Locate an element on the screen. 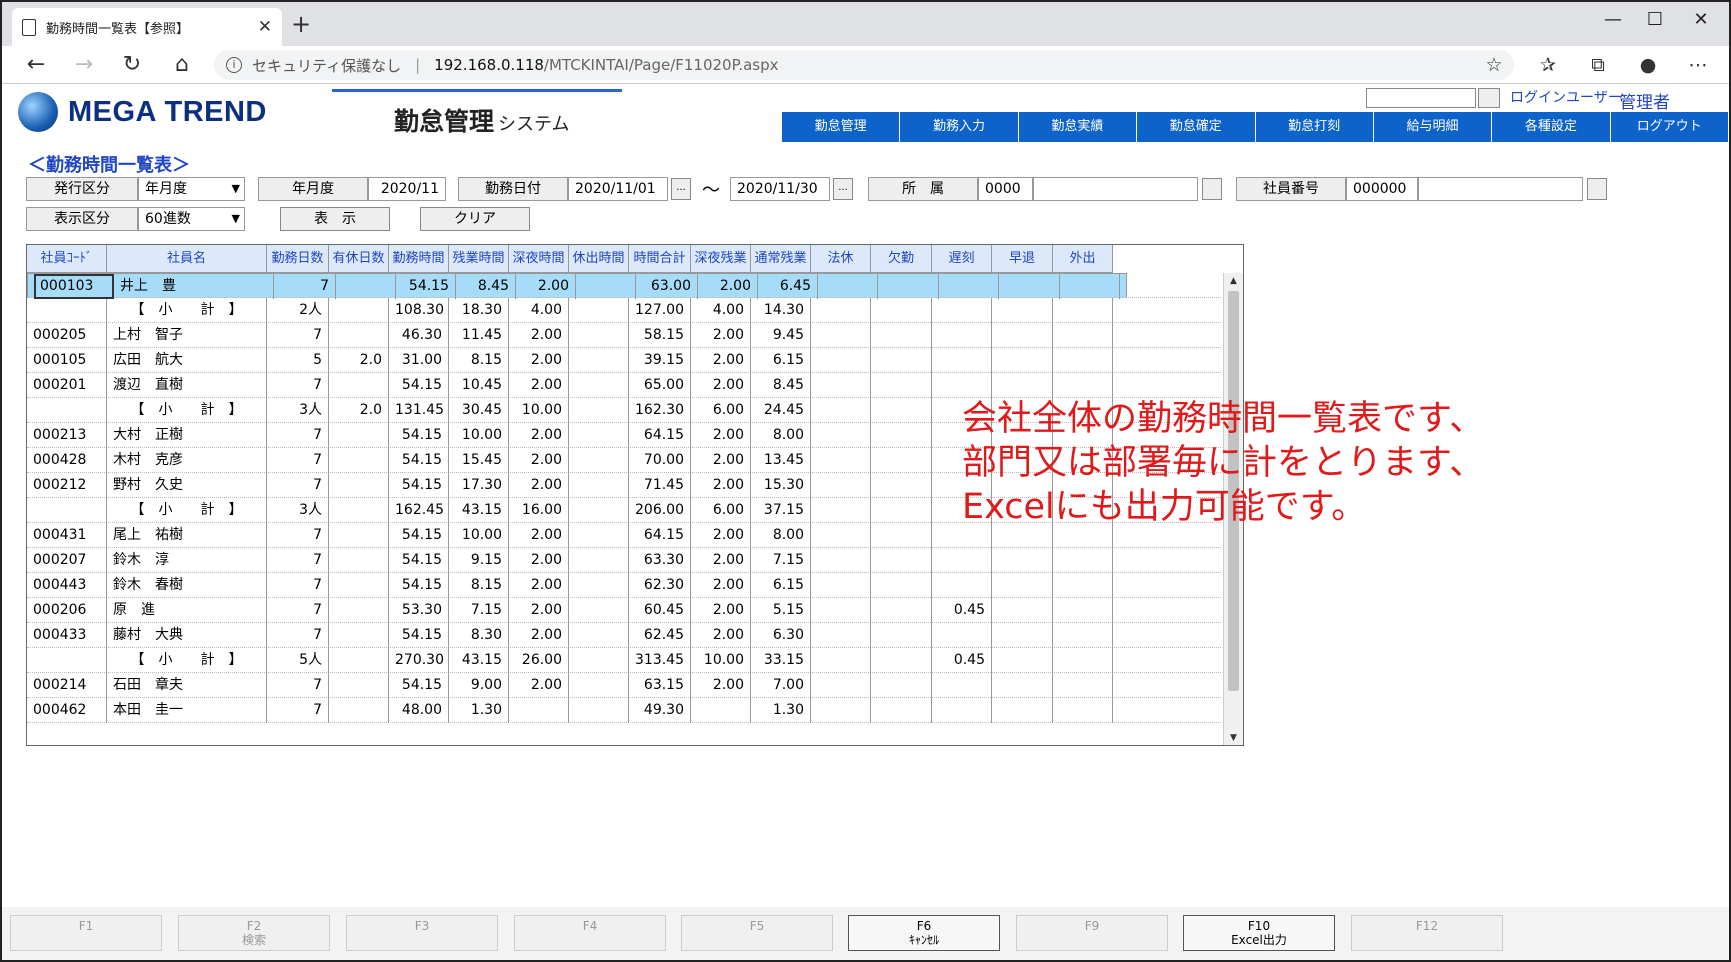  page-icon is located at coordinates (29, 27).